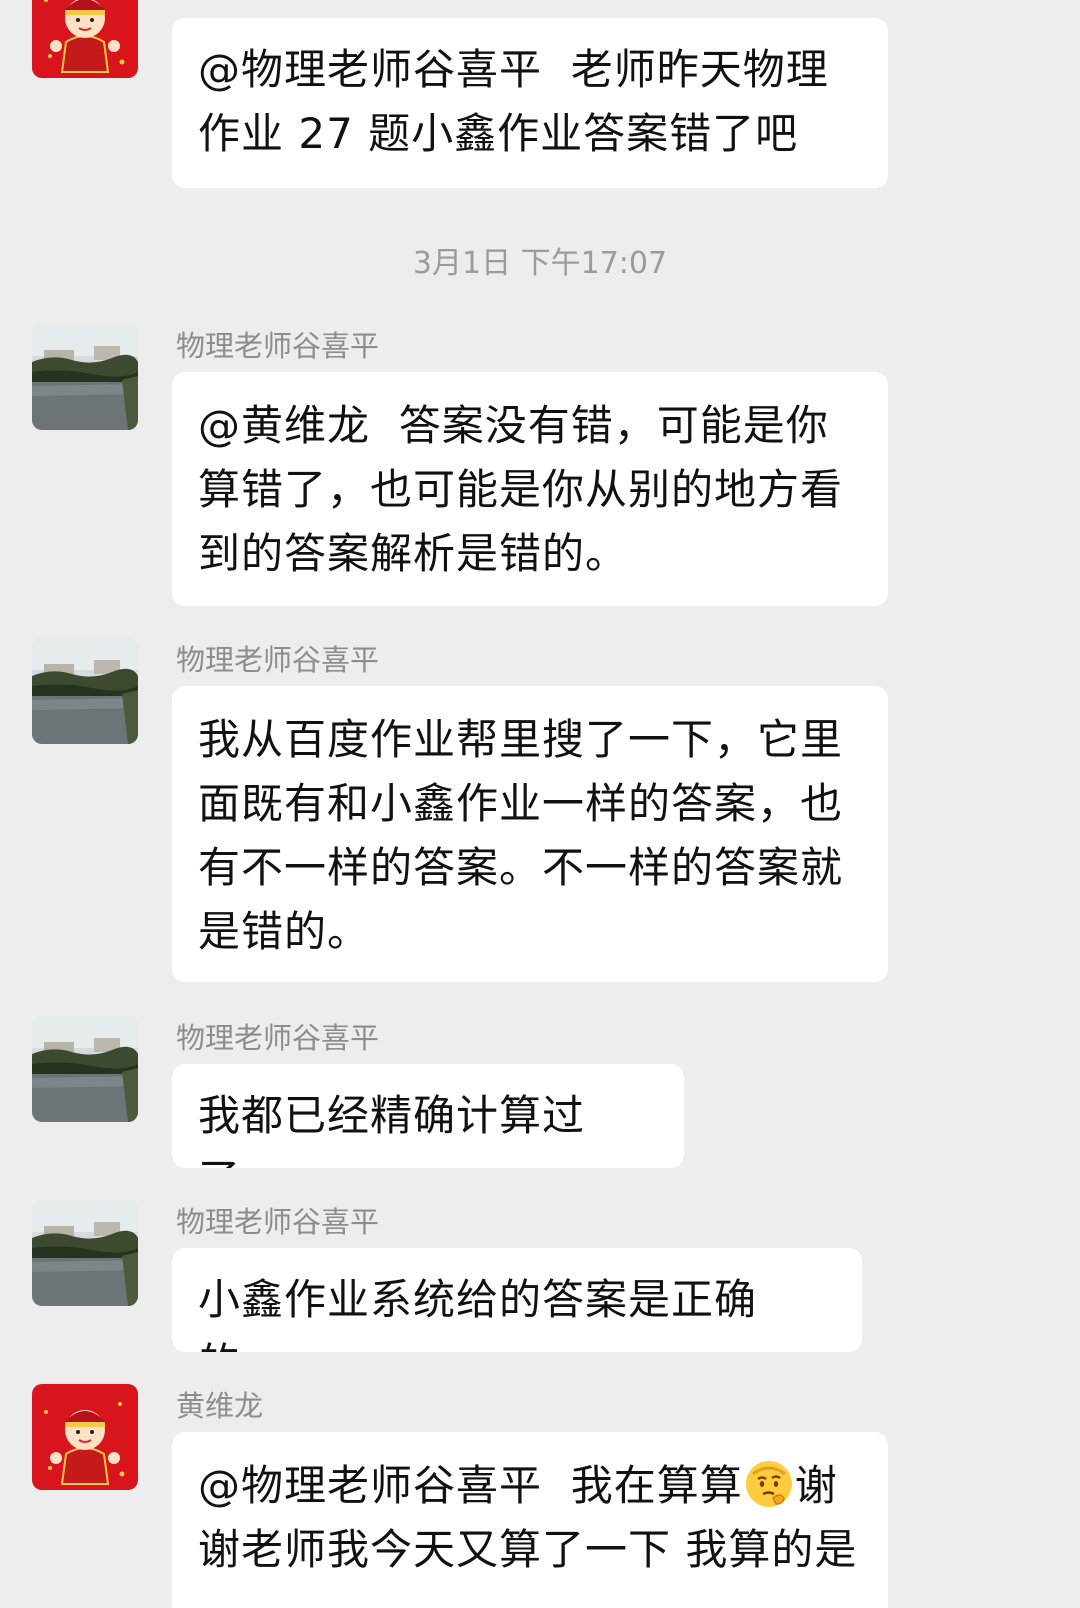 This screenshot has height=1608, width=1080. Describe the element at coordinates (521, 489) in the screenshot. I see `message-text: @黄维龙 答案没有错，可能是你算错了，也可能是你从别的地方看到的答案解析是错的。` at that location.